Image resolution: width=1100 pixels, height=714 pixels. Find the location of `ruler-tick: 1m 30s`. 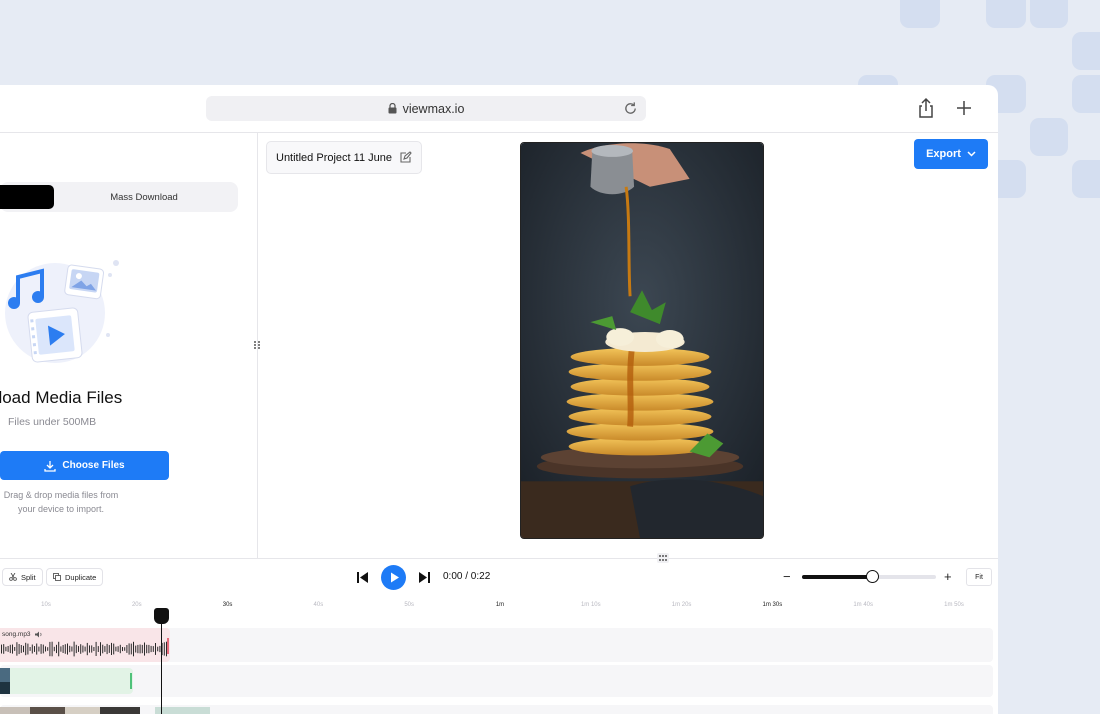

ruler-tick: 1m 30s is located at coordinates (772, 605).